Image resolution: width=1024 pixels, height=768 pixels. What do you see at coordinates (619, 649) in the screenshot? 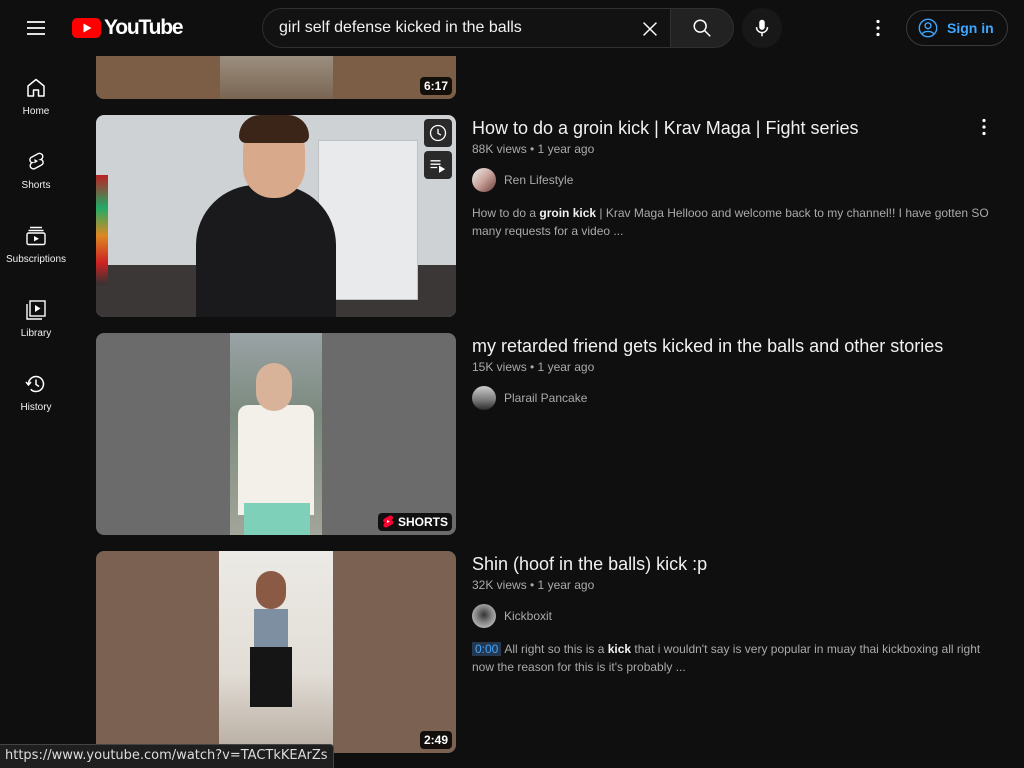
I see `description-match: kick` at bounding box center [619, 649].